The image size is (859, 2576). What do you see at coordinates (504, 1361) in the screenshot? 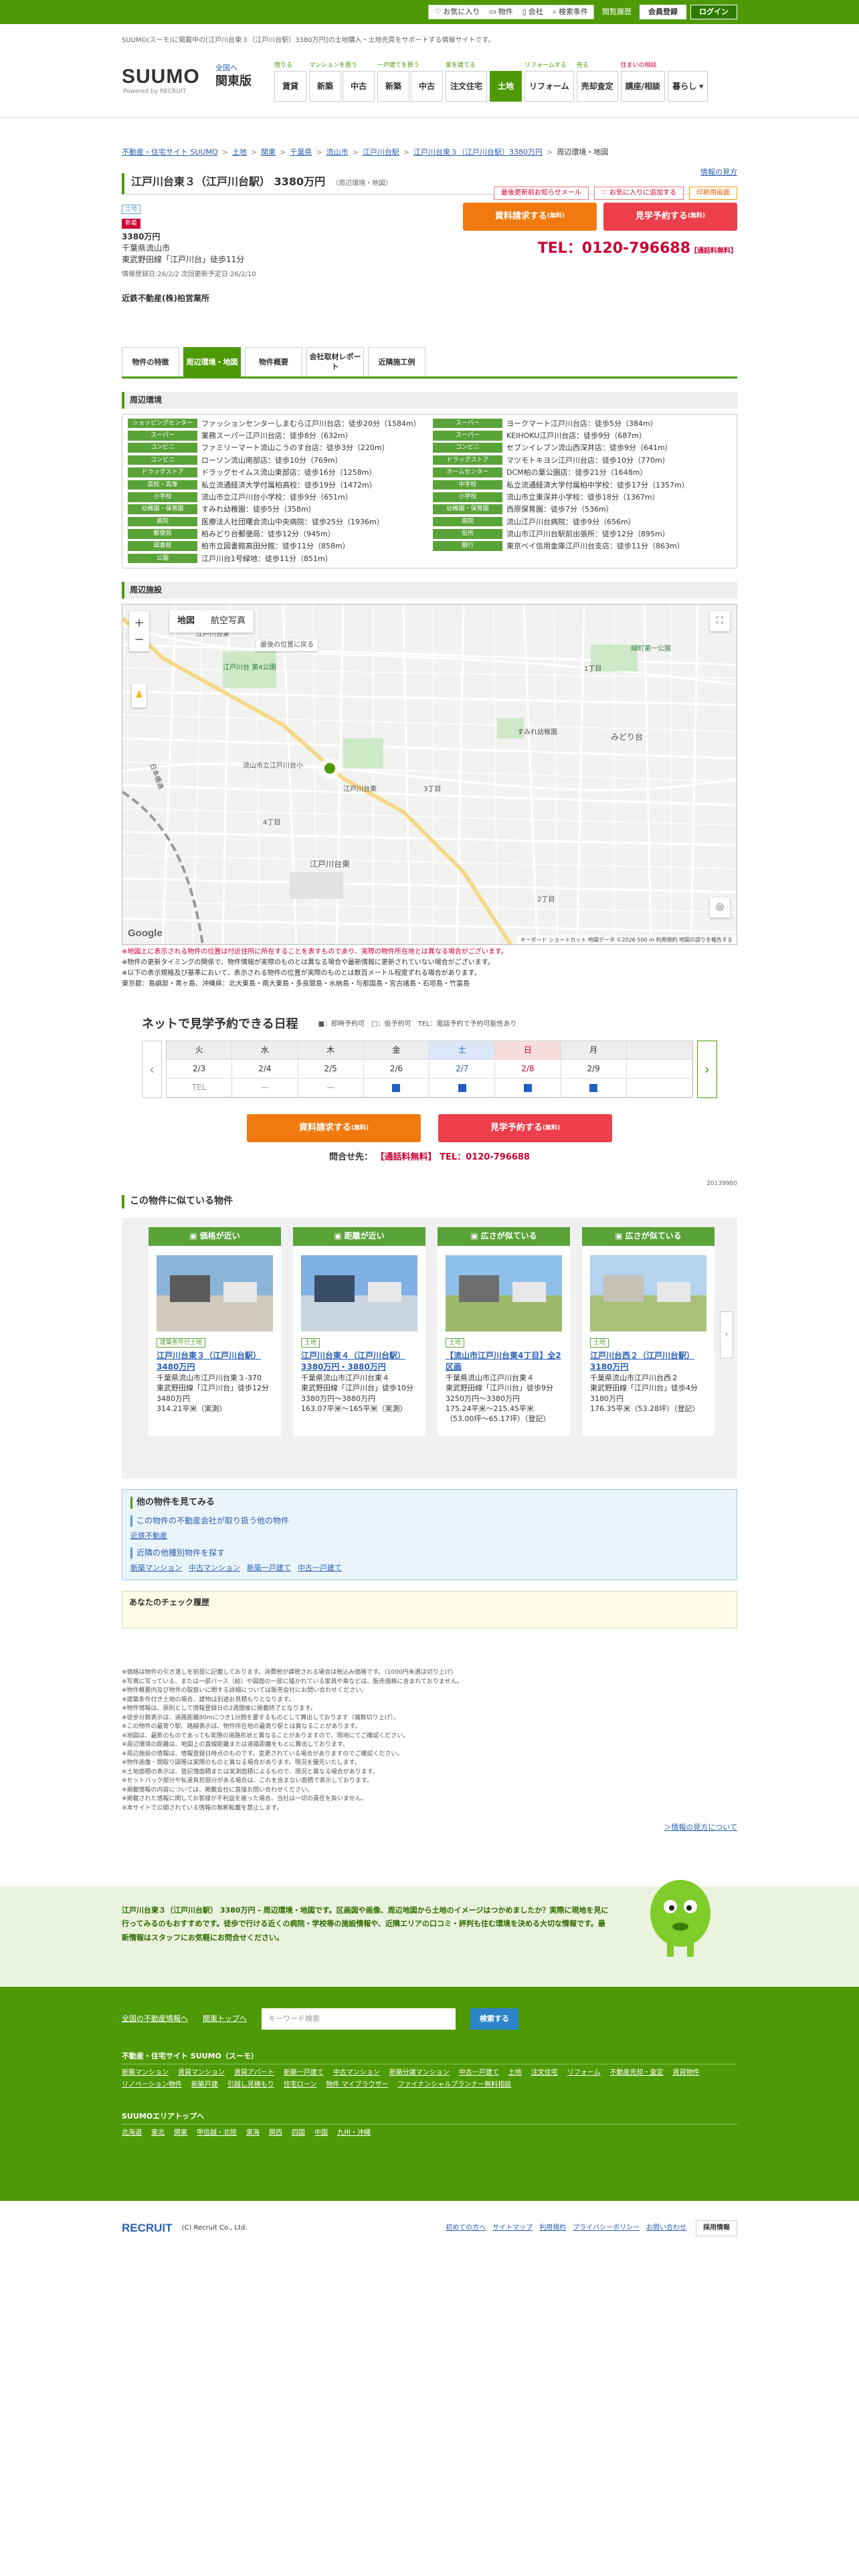
I see `similar-card-title: 【流山市江戸川台東4丁目】全2区画` at bounding box center [504, 1361].